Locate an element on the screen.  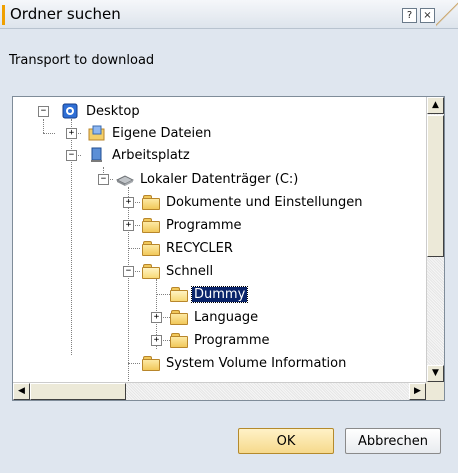
expand-dokumente-toggle: + is located at coordinates (128, 202).